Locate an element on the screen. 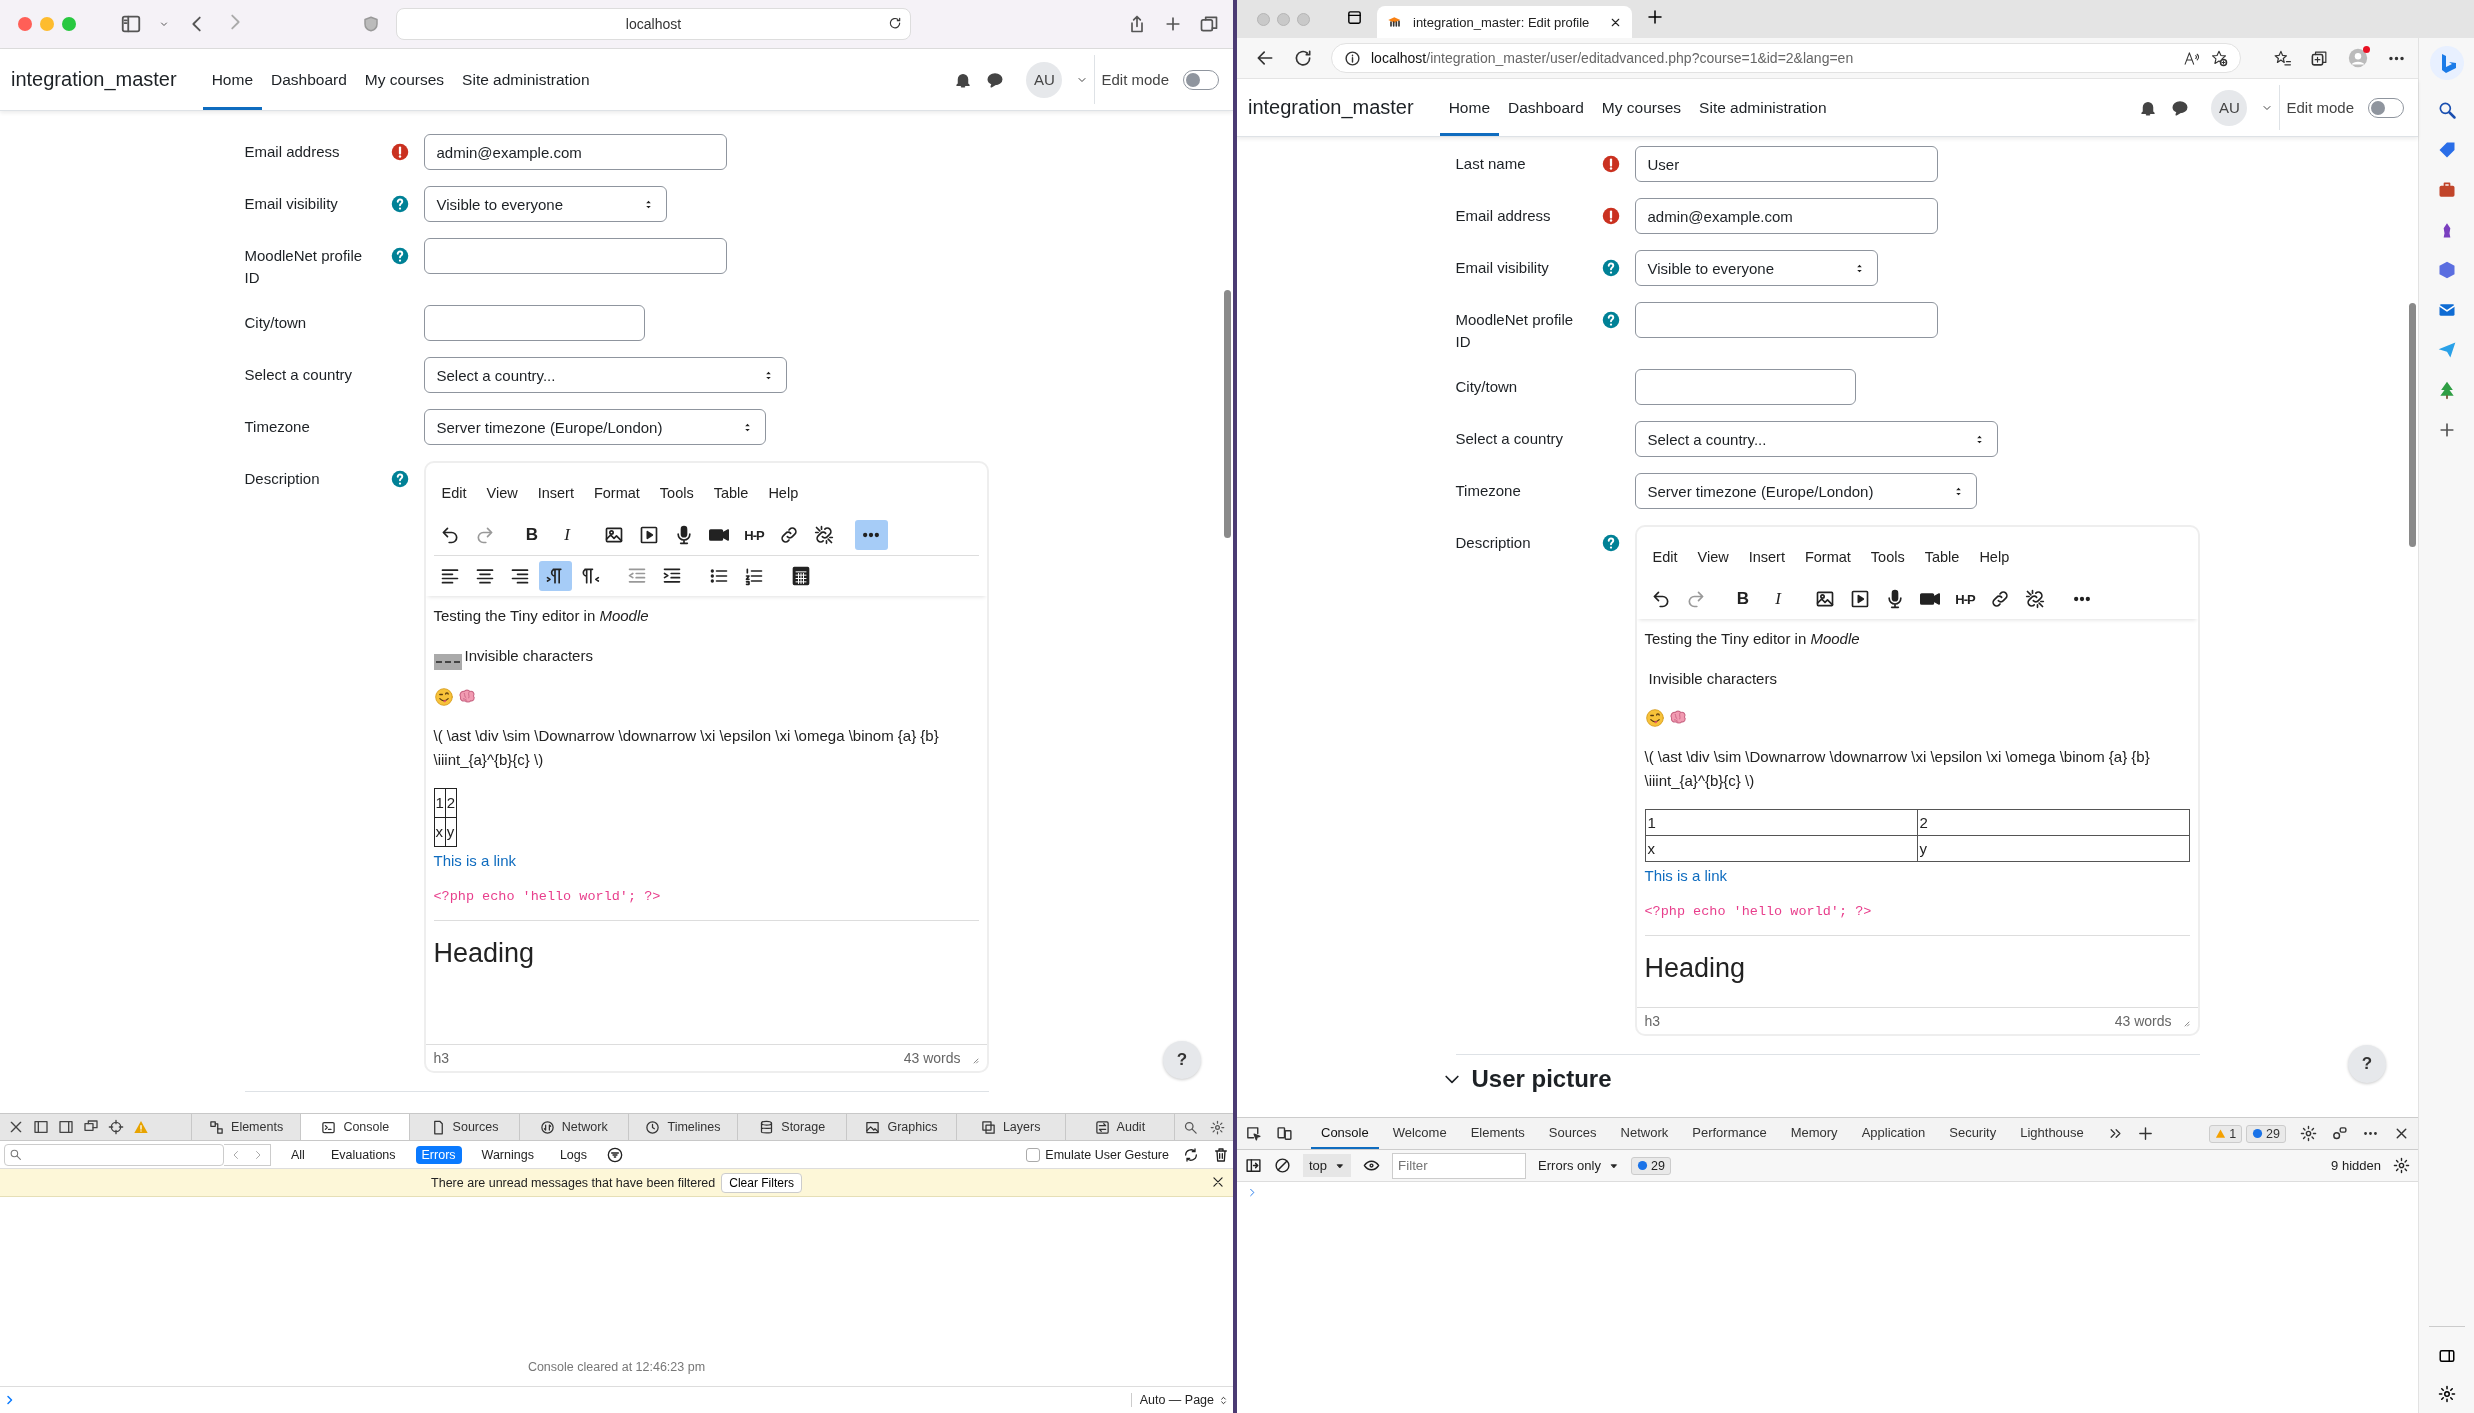 This screenshot has height=1413, width=2474. dock-bottom-icon is located at coordinates (41, 1127).